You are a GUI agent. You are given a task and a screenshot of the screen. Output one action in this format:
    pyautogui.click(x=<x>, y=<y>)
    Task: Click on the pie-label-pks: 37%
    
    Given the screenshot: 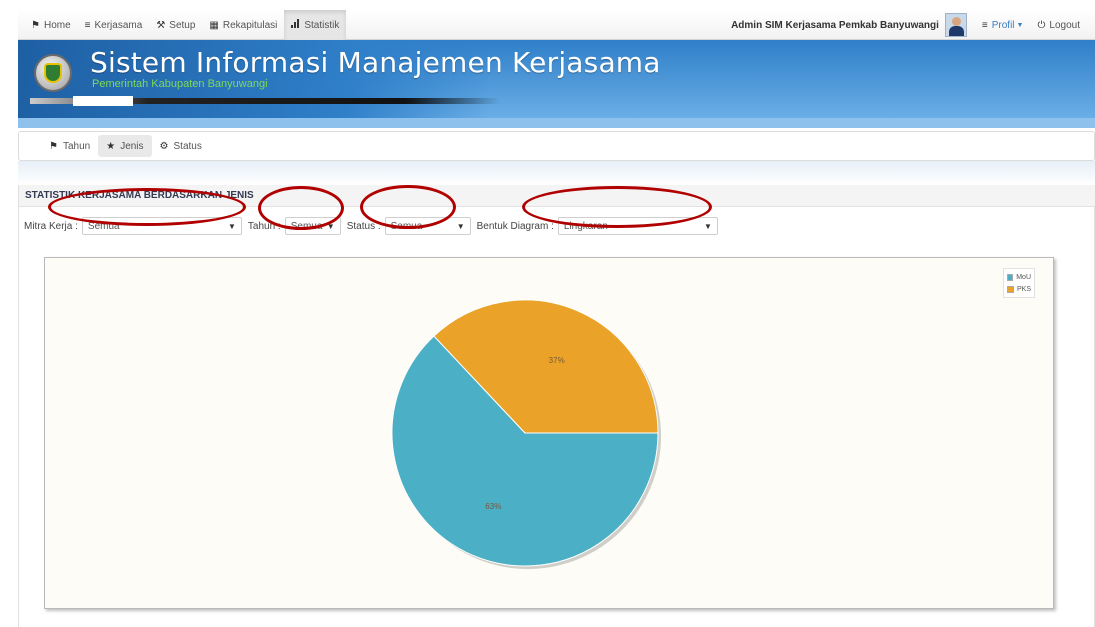 What is the action you would take?
    pyautogui.click(x=557, y=360)
    